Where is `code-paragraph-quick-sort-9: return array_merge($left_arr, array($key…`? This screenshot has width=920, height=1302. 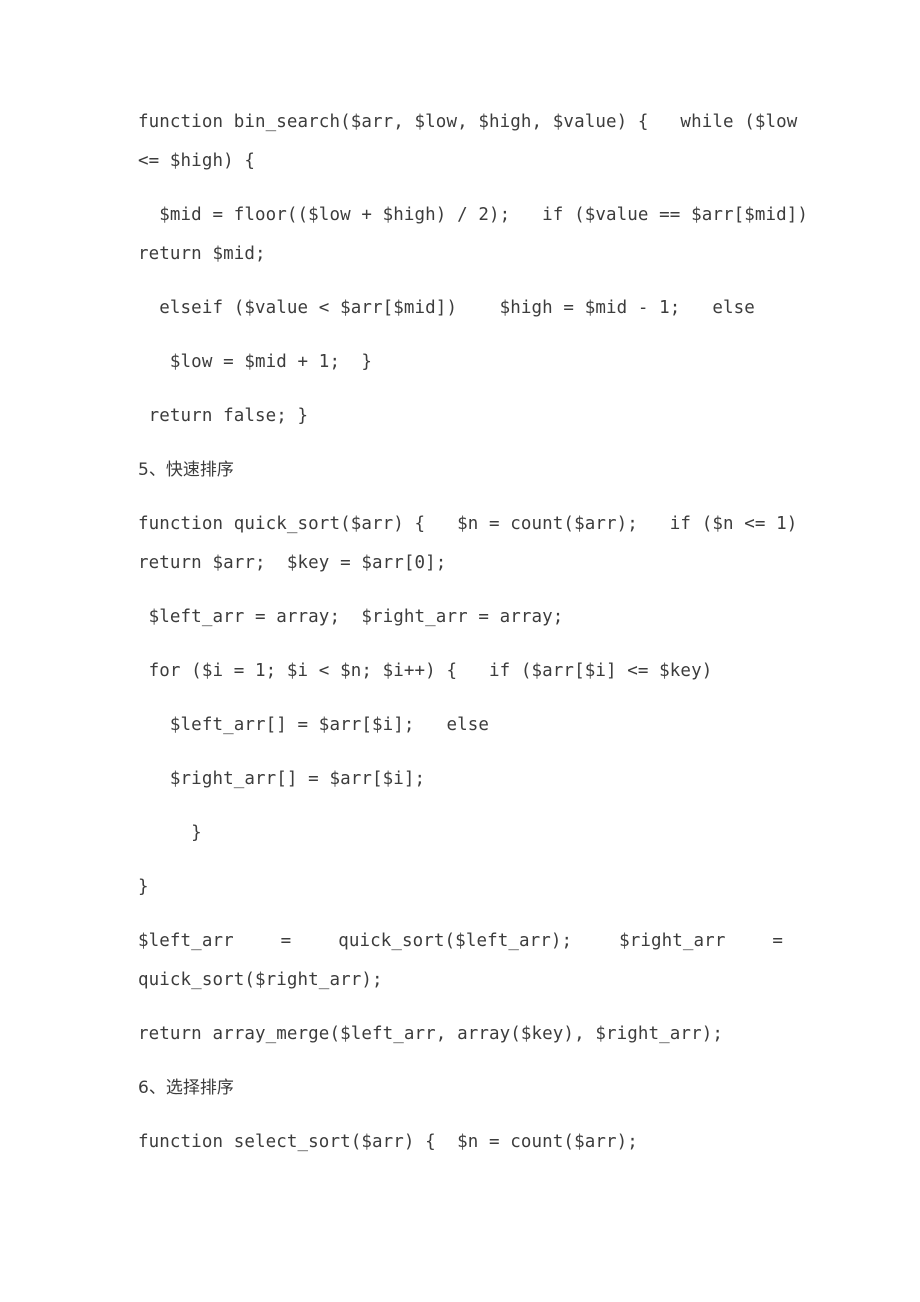 code-paragraph-quick-sort-9: return array_merge($left_arr, array($key… is located at coordinates (460, 1034).